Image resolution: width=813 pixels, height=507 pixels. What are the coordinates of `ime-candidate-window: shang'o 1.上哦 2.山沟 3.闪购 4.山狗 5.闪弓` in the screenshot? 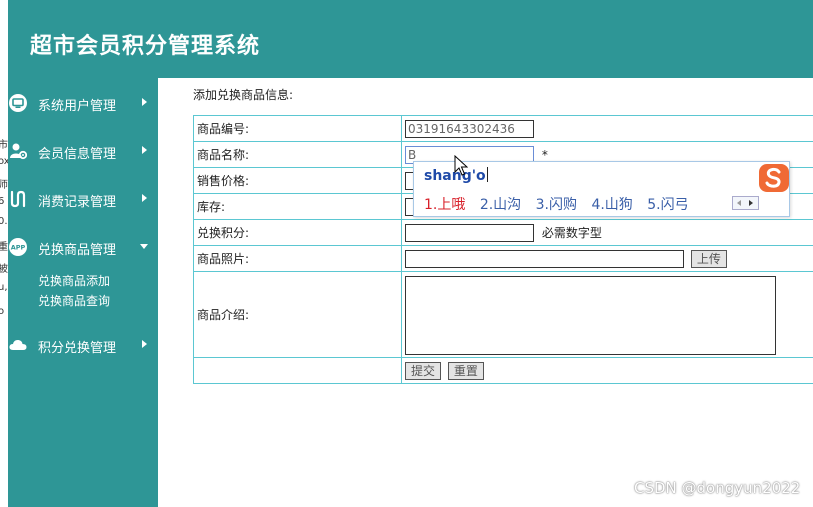 It's located at (601, 189).